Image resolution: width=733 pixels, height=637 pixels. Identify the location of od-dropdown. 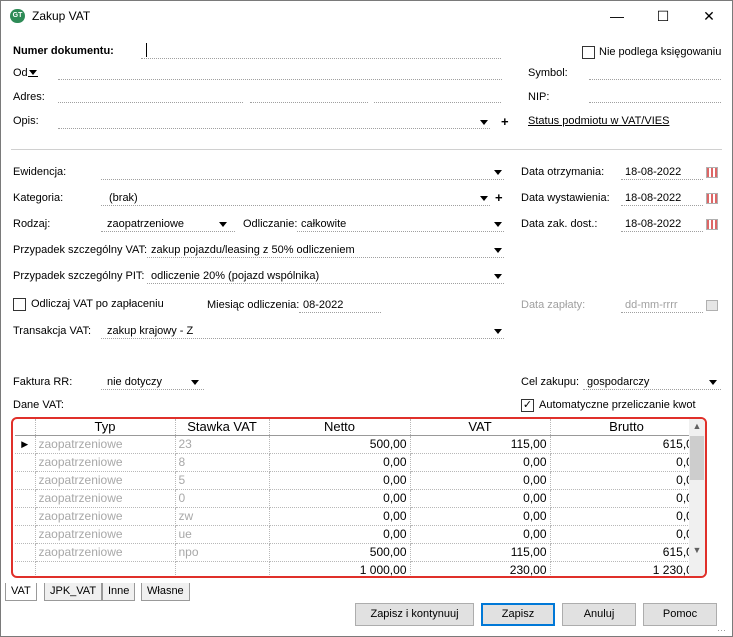
(33, 72).